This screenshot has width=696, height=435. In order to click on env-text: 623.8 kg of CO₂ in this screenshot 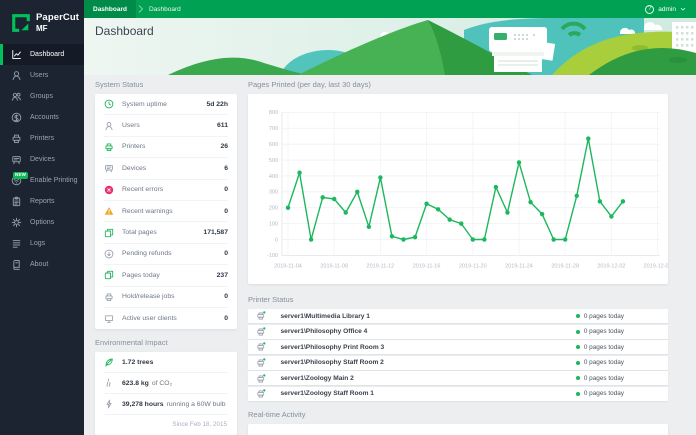, I will do `click(147, 383)`.